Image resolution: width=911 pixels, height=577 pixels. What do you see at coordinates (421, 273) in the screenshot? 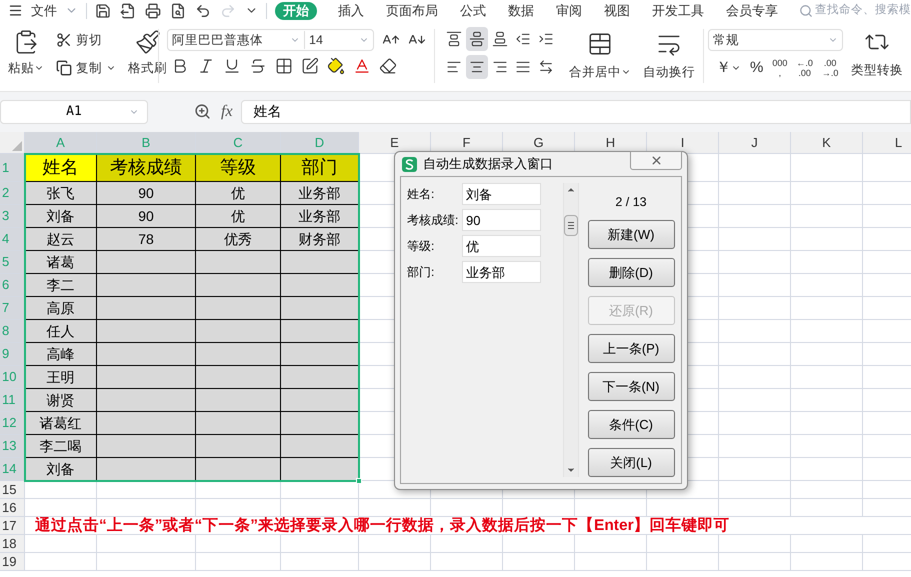
I see `field-label: 部门:` at bounding box center [421, 273].